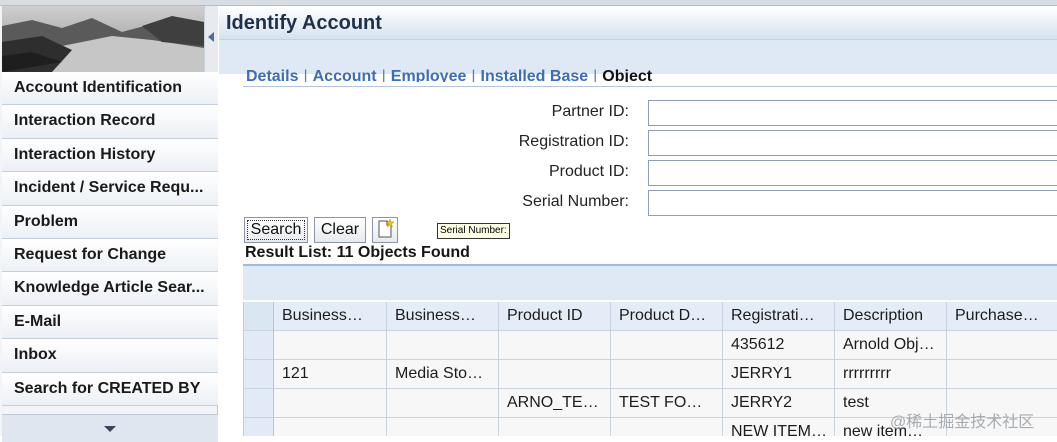  I want to click on result-list-title: Result List: 11 Objects Found, so click(357, 252).